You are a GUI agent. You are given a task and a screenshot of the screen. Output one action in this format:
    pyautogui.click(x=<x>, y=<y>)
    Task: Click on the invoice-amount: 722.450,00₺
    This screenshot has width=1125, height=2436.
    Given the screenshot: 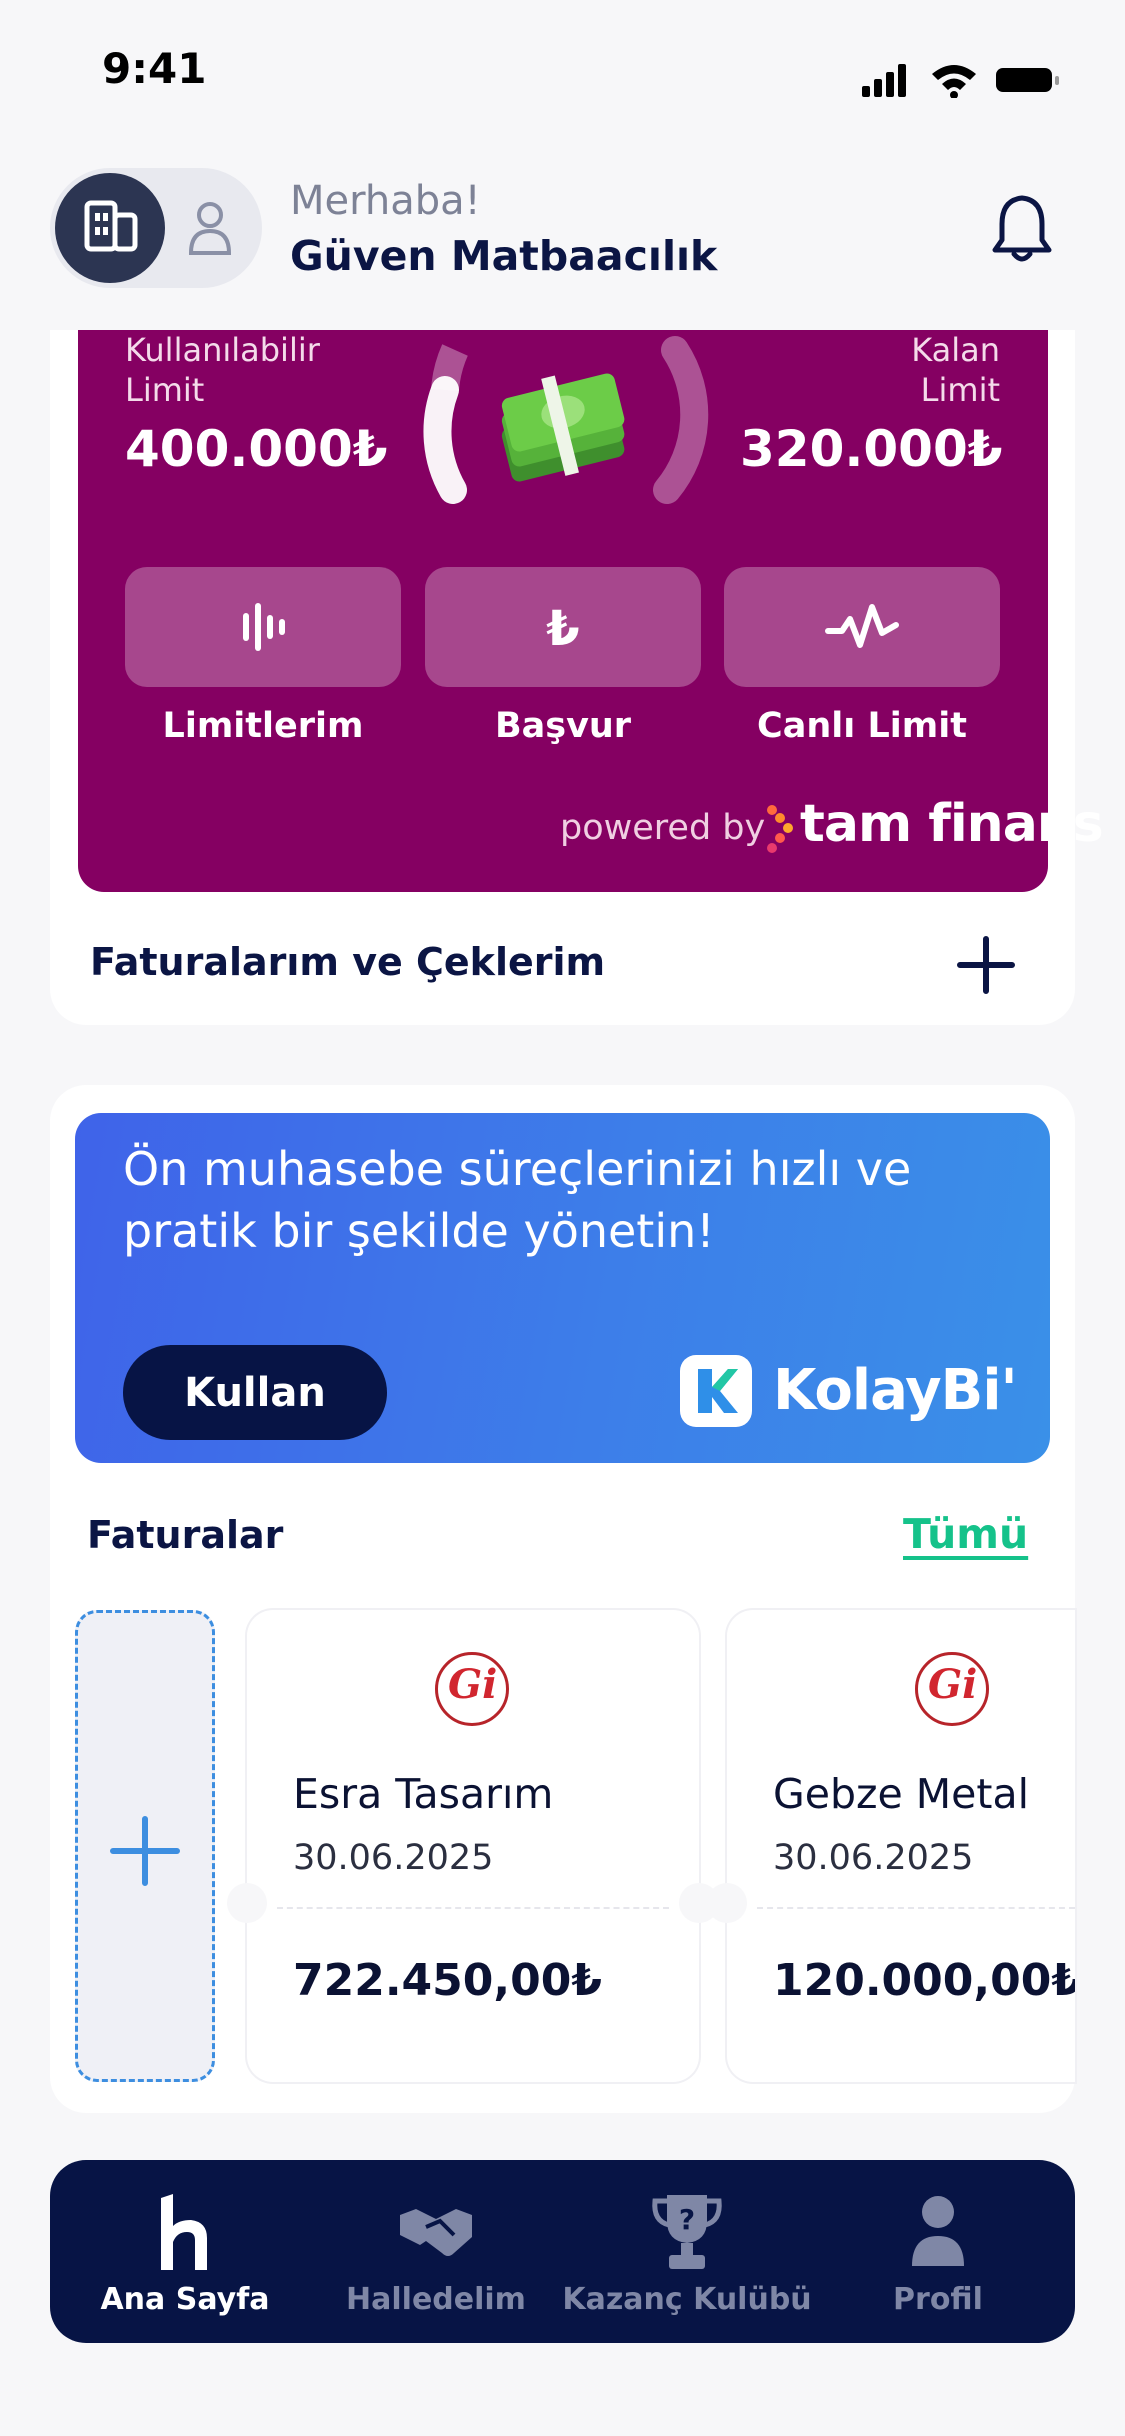 What is the action you would take?
    pyautogui.click(x=447, y=1980)
    